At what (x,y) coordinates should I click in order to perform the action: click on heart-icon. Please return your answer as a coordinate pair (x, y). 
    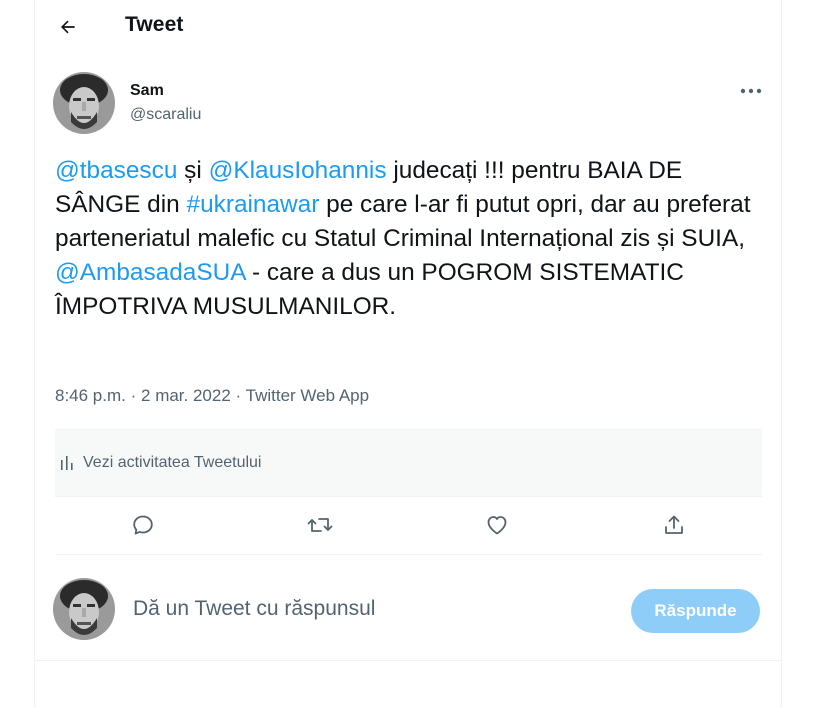
    Looking at the image, I should click on (497, 525).